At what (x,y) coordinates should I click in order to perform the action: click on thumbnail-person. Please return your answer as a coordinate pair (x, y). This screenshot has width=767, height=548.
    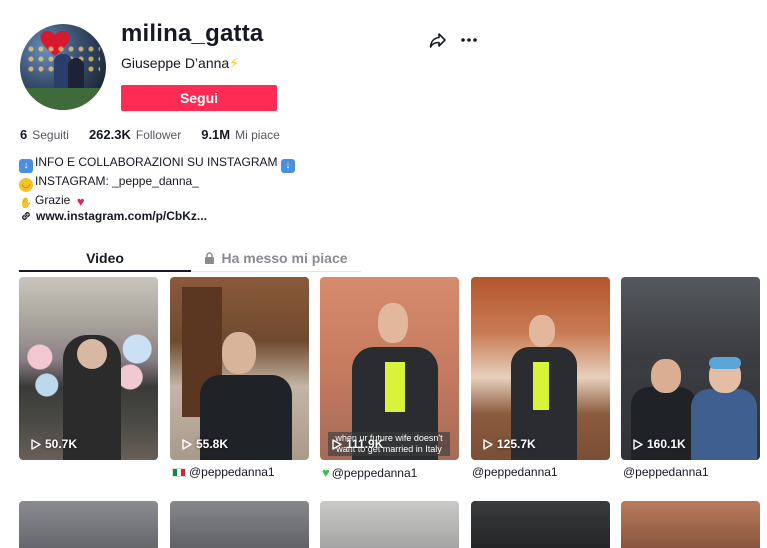
    Looking at the image, I should click on (724, 424).